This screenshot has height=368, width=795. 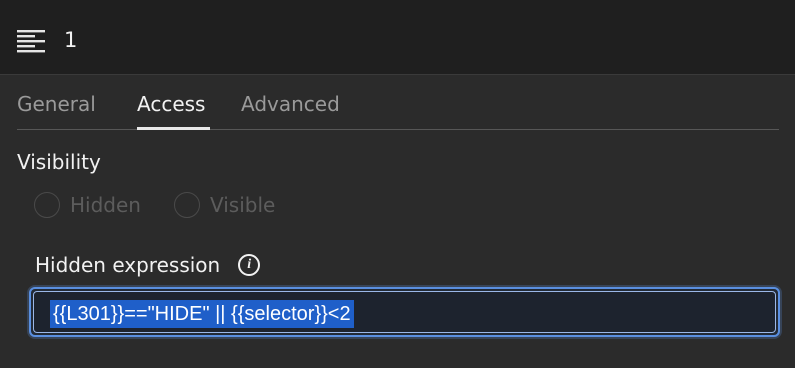 What do you see at coordinates (249, 265) in the screenshot?
I see `info-icon: i` at bounding box center [249, 265].